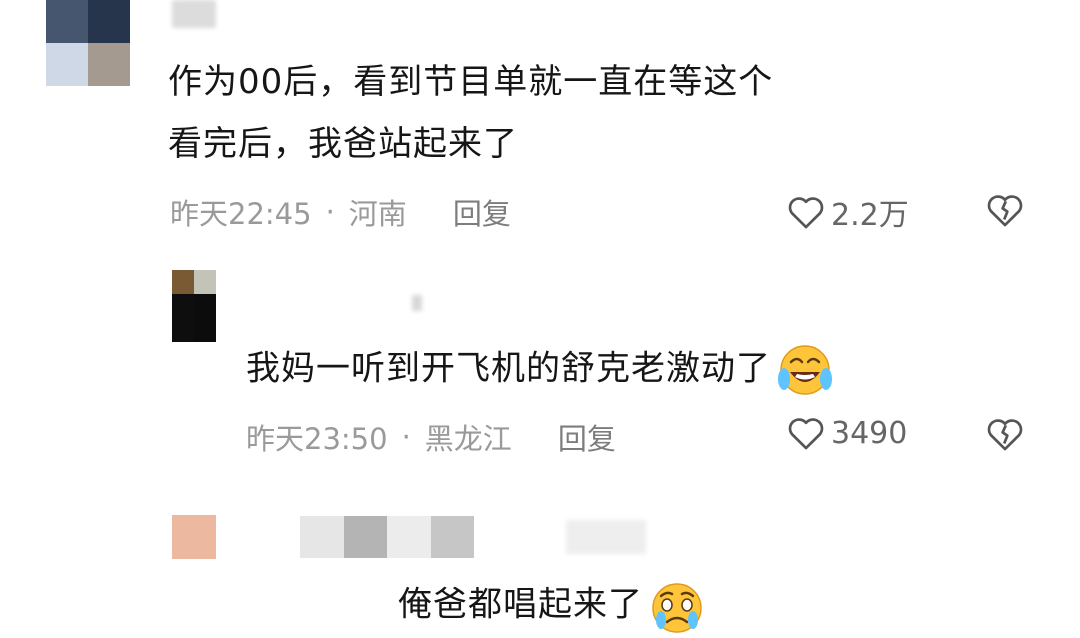 The height and width of the screenshot is (638, 1080). I want to click on comment-location: 河南, so click(377, 214).